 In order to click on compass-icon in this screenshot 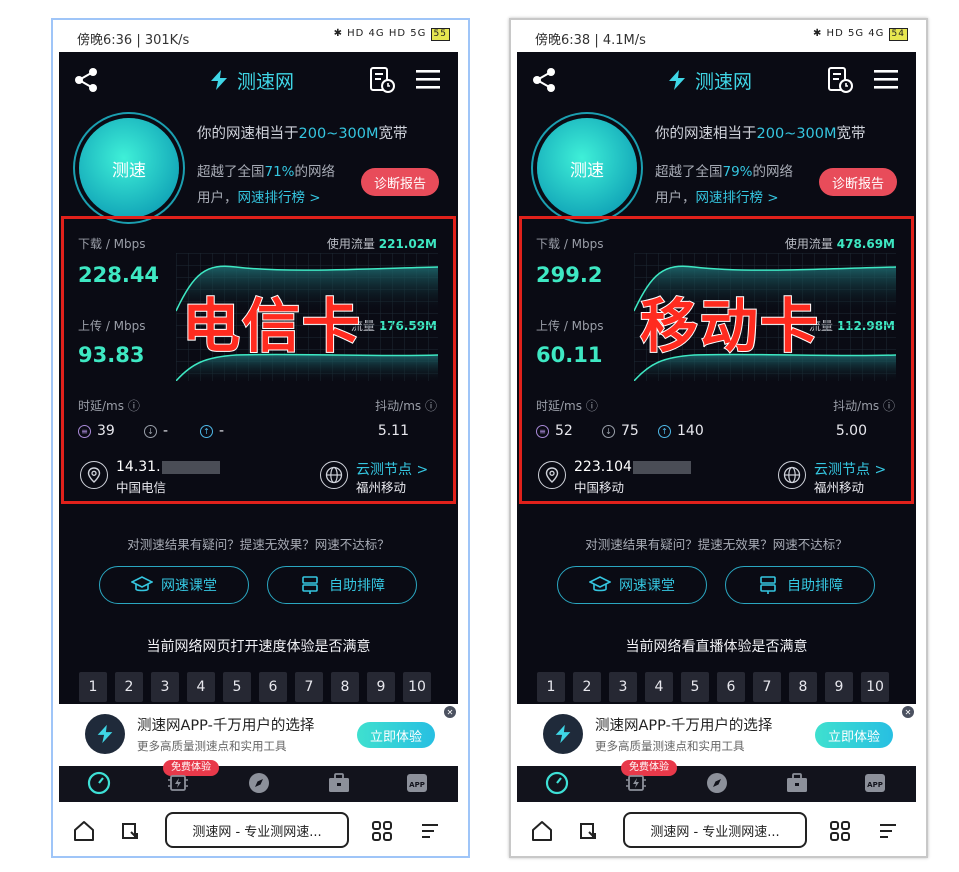, I will do `click(717, 783)`.